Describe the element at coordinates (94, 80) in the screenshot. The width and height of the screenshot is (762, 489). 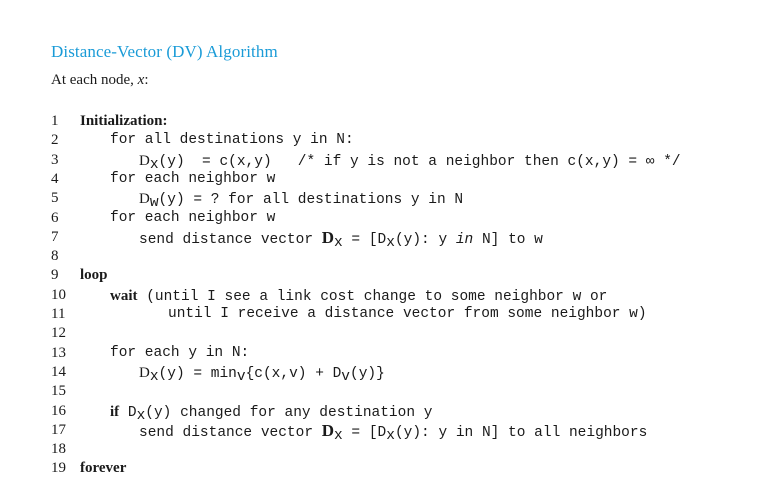
I see `subtitle-prefix: At each node,` at that location.